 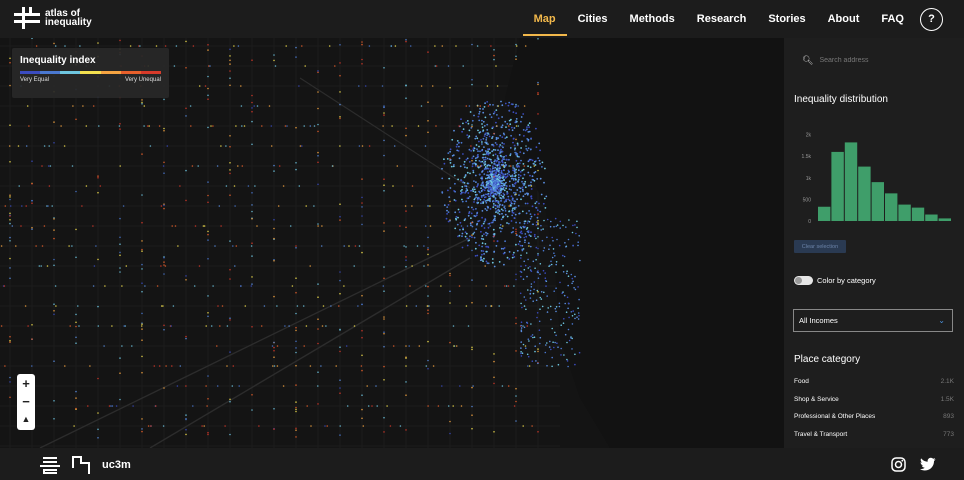 What do you see at coordinates (928, 467) in the screenshot?
I see `twitter-icon` at bounding box center [928, 467].